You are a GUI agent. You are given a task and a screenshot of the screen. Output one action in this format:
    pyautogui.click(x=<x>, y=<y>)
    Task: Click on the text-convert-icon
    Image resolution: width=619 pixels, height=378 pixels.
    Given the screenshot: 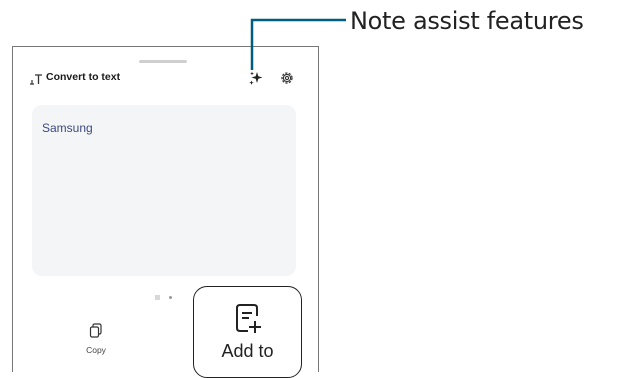 What is the action you would take?
    pyautogui.click(x=36, y=79)
    